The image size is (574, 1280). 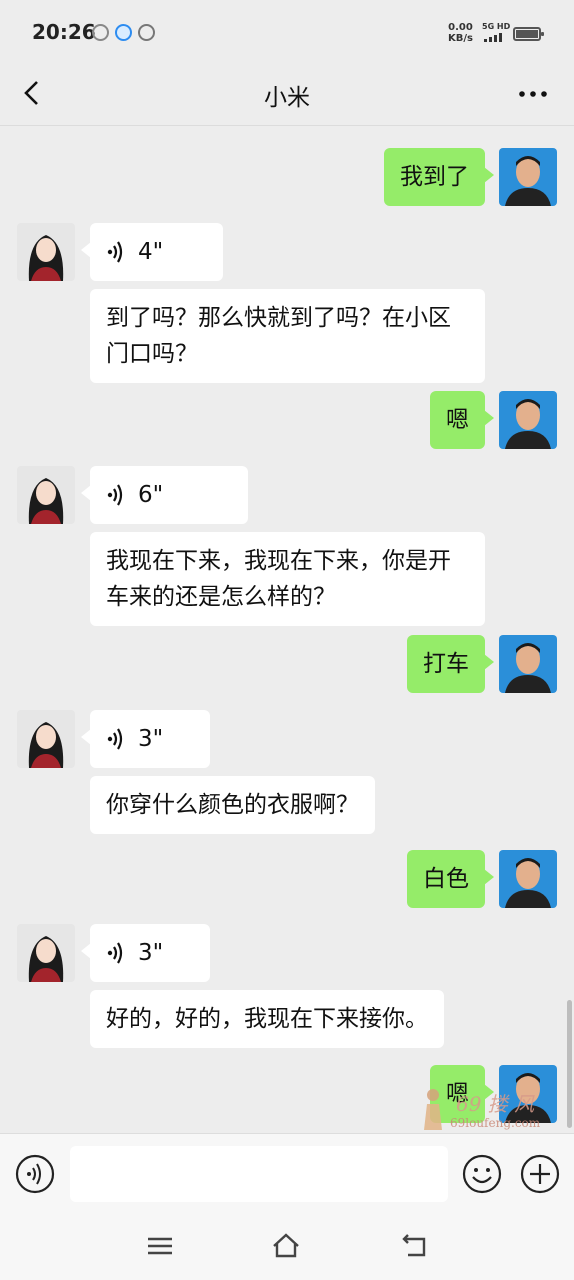 I want to click on system-navigation-bar, so click(x=287, y=1246).